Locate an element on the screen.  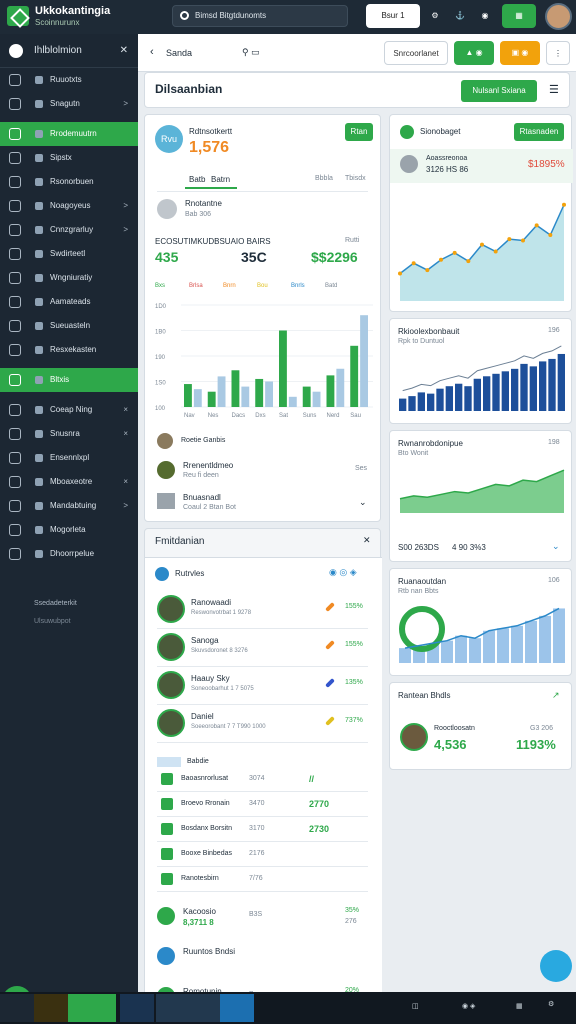
sidebar-item-12: Bltxis is located at coordinates (69, 380).